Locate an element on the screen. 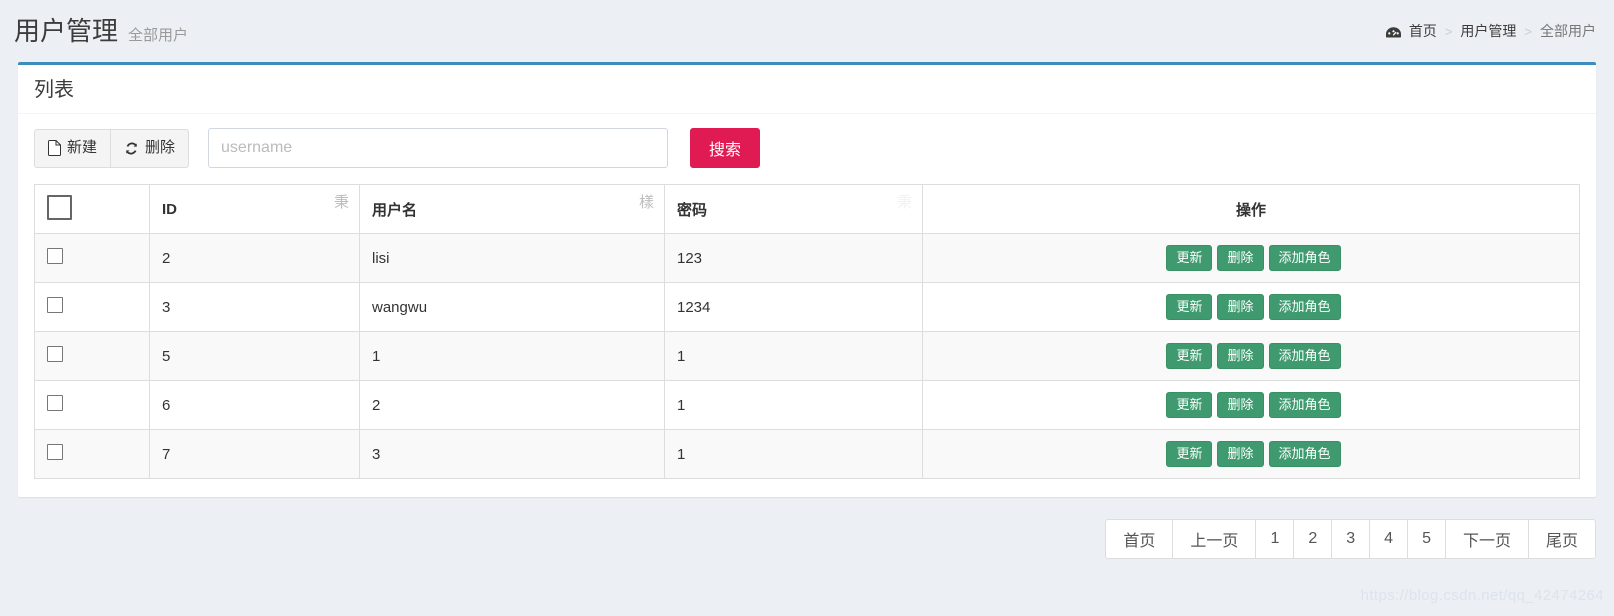  table-header-username-label: 用户名 is located at coordinates (395, 210).